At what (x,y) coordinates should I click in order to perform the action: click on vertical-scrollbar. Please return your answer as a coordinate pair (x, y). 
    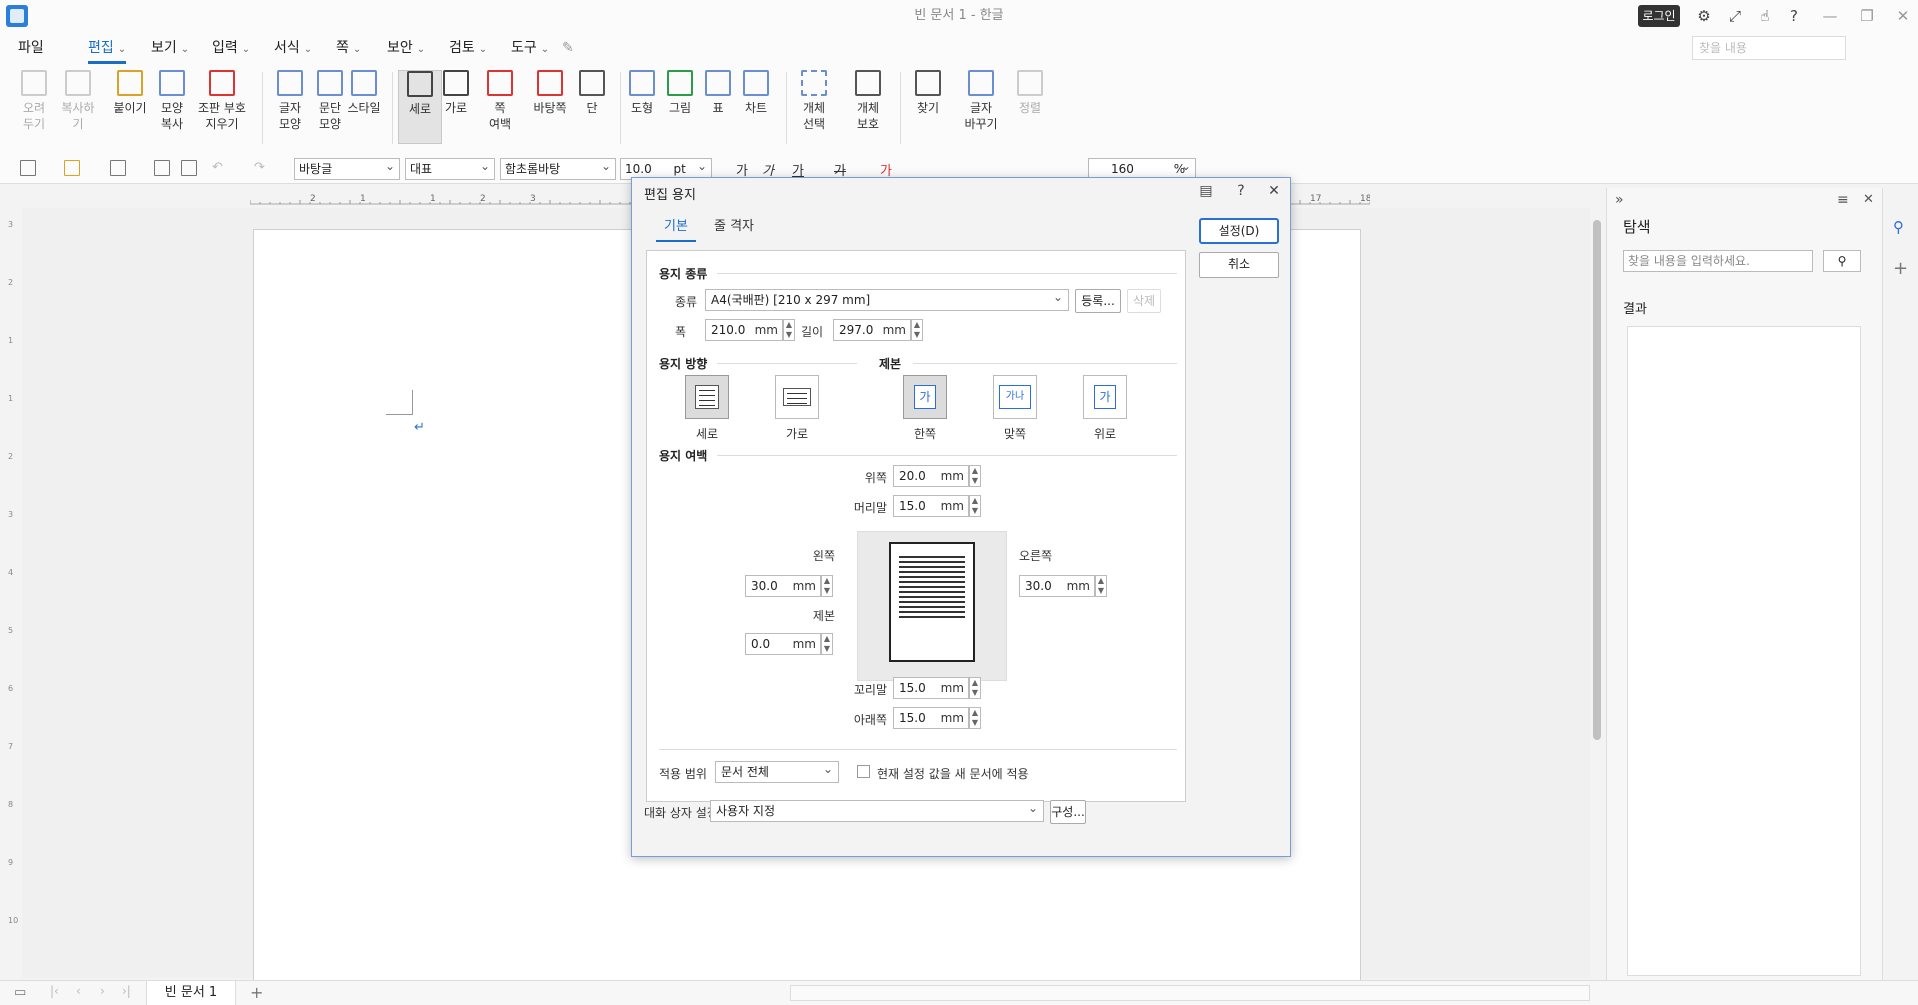
    Looking at the image, I should click on (1597, 585).